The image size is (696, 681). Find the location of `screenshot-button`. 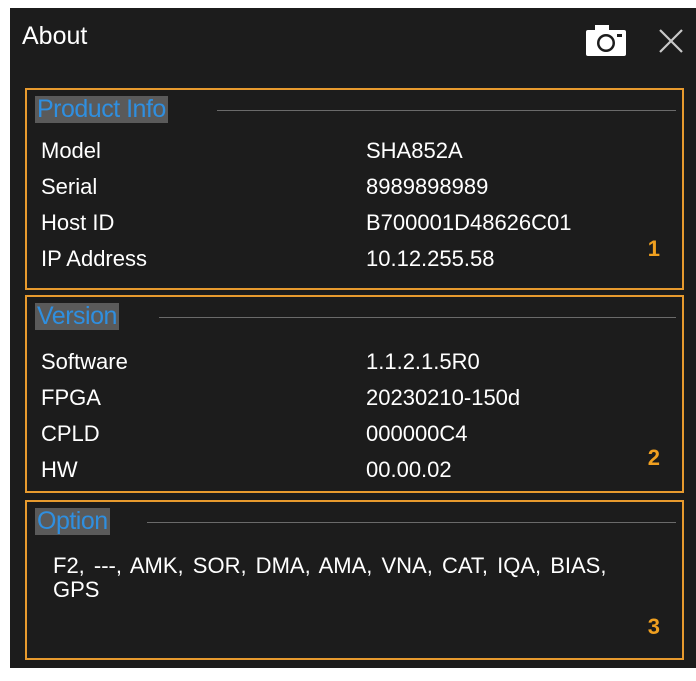

screenshot-button is located at coordinates (607, 41).